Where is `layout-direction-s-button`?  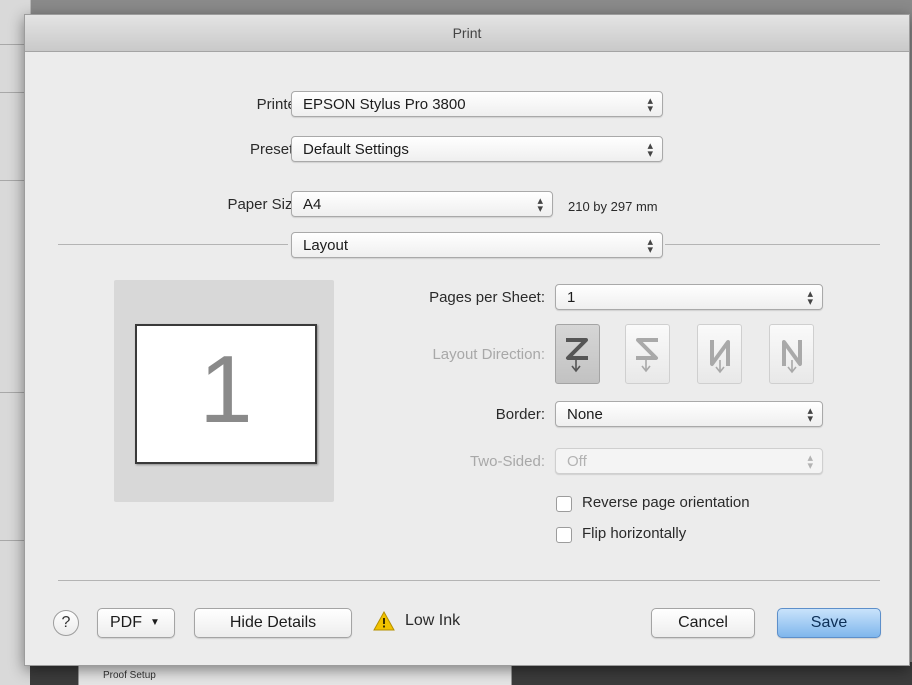
layout-direction-s-button is located at coordinates (647, 354).